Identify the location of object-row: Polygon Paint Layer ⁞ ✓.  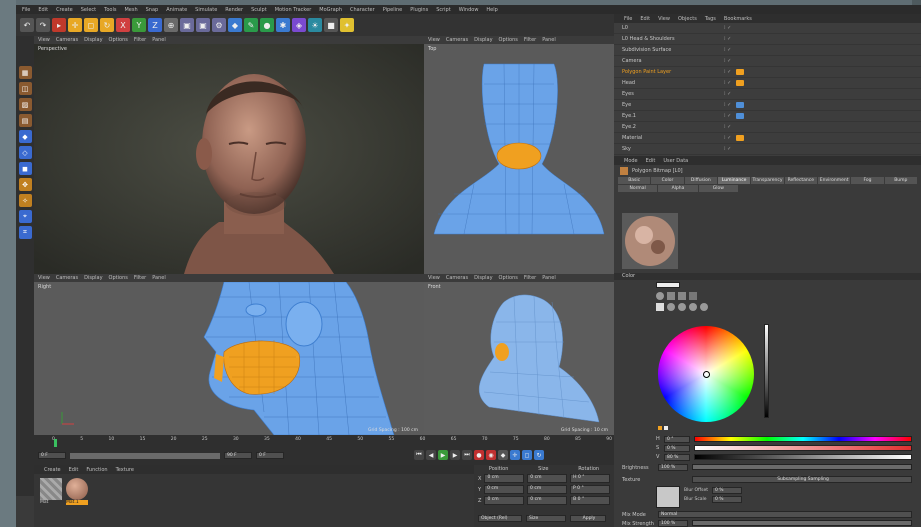
(767, 72).